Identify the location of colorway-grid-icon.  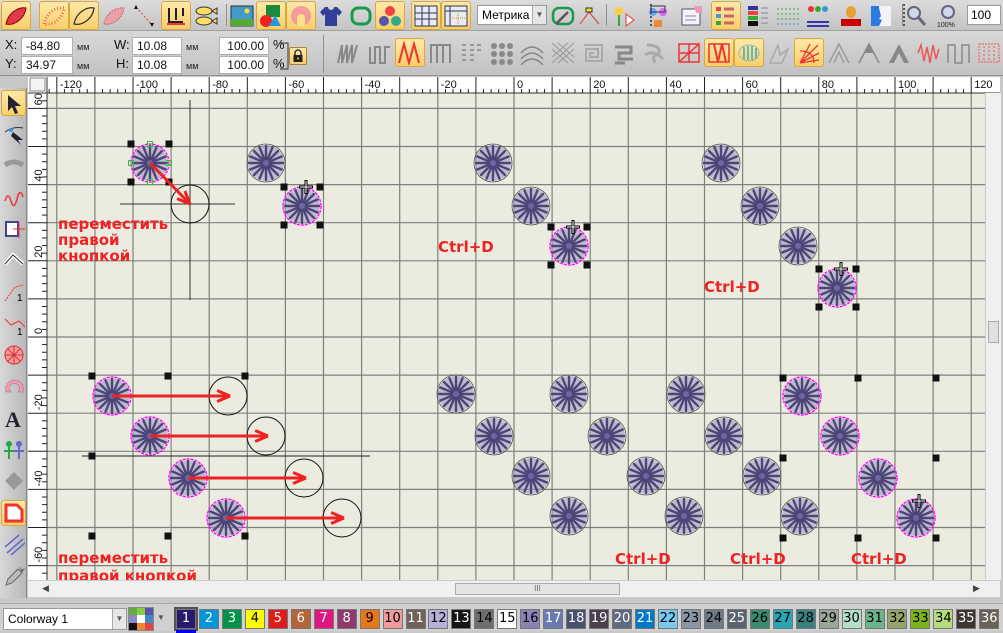
(141, 619).